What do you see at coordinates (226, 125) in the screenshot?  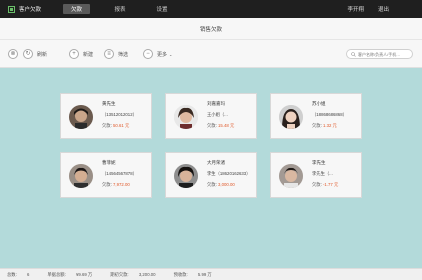 I see `amount-value: 15.48 元` at bounding box center [226, 125].